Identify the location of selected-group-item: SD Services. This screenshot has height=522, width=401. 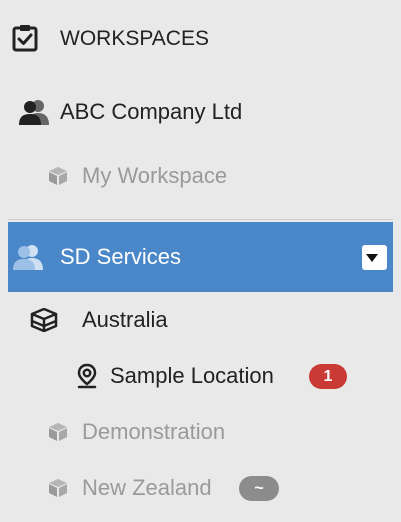
(200, 257).